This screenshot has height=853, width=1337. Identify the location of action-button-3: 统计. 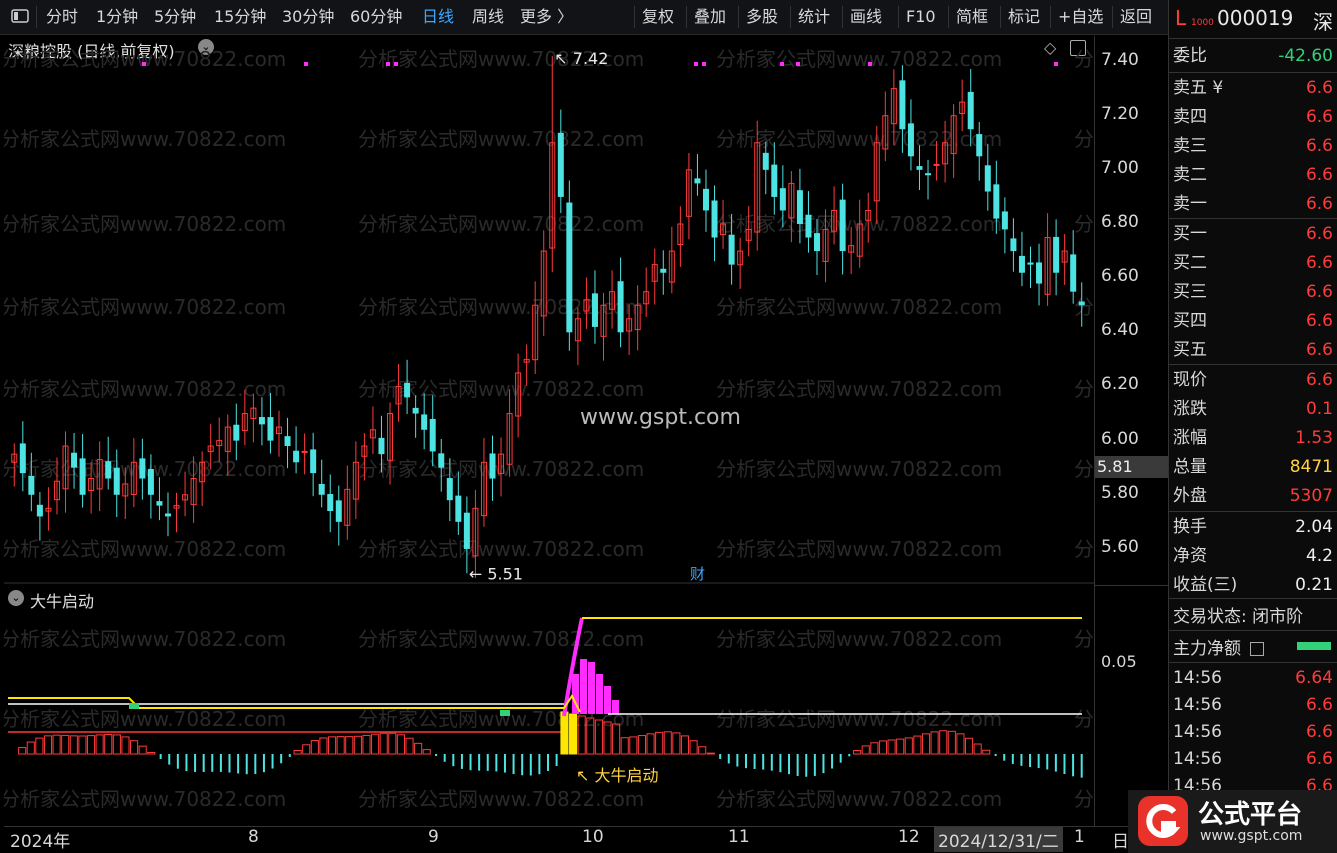
(814, 17).